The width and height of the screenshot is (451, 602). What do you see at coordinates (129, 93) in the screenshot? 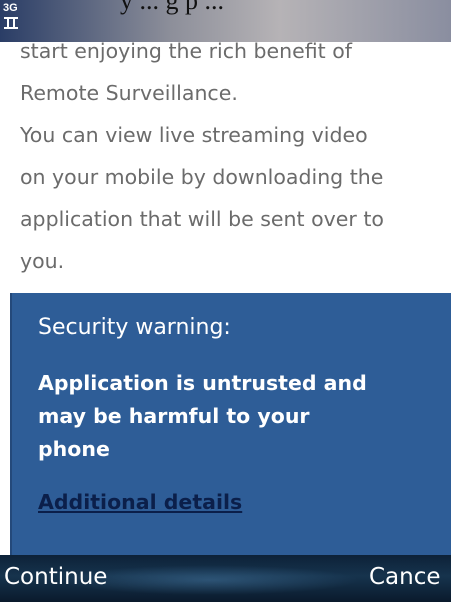
I see `body-line: Remote Surveillance.` at bounding box center [129, 93].